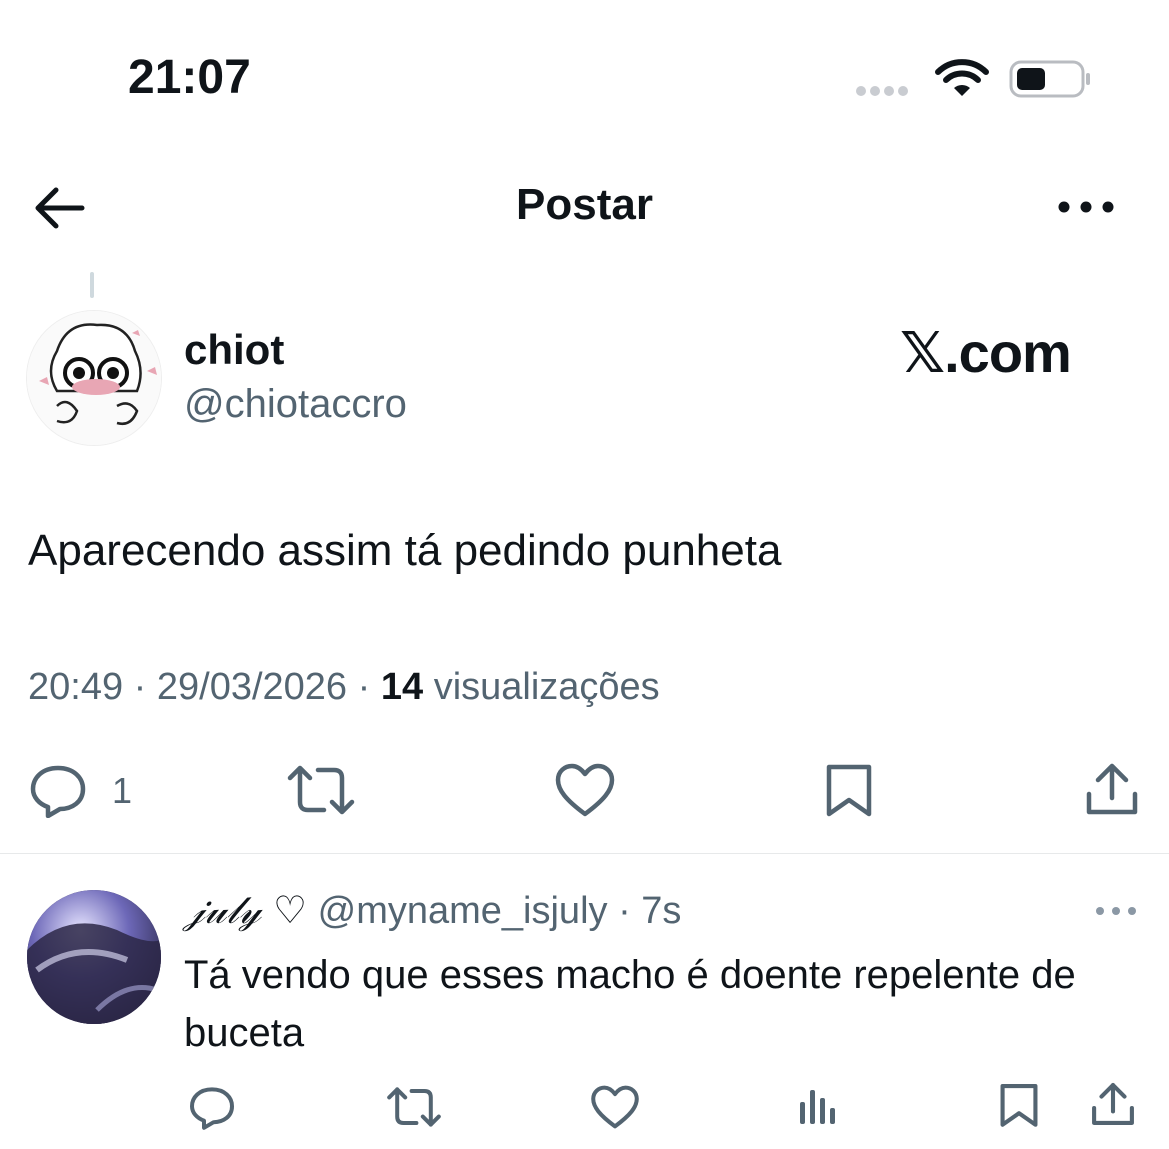  I want to click on battery-icon, so click(1049, 79).